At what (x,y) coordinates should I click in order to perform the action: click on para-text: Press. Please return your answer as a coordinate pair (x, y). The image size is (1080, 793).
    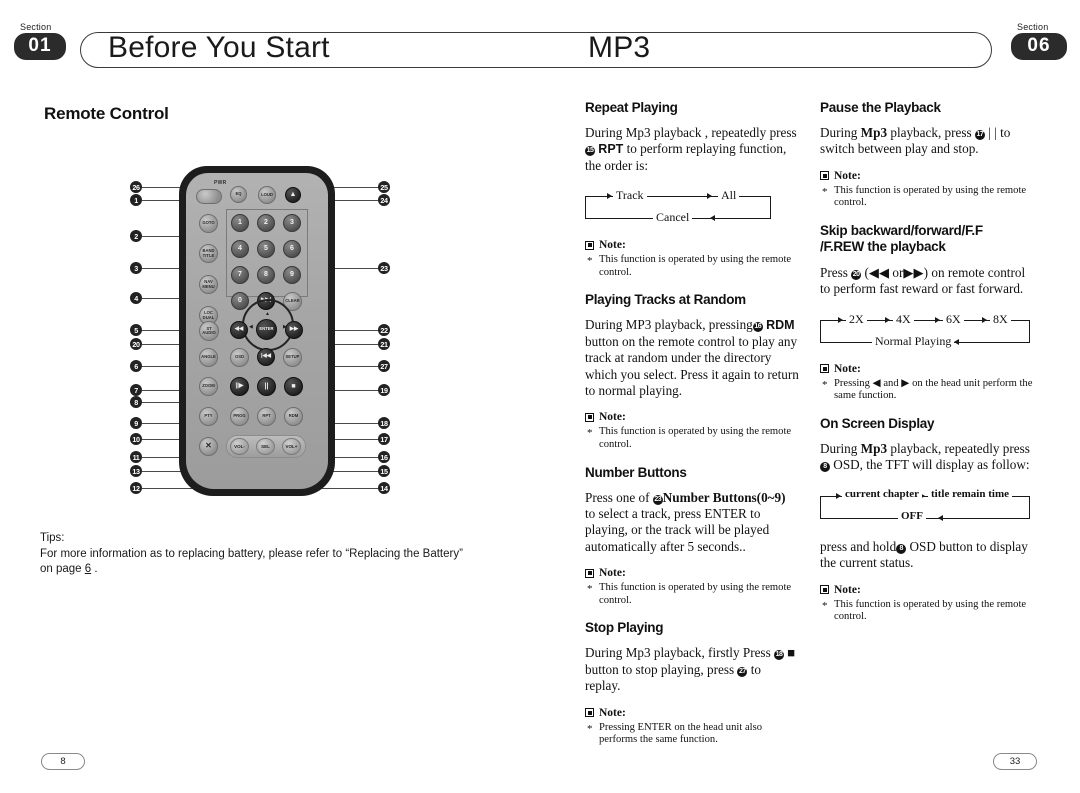
    Looking at the image, I should click on (836, 272).